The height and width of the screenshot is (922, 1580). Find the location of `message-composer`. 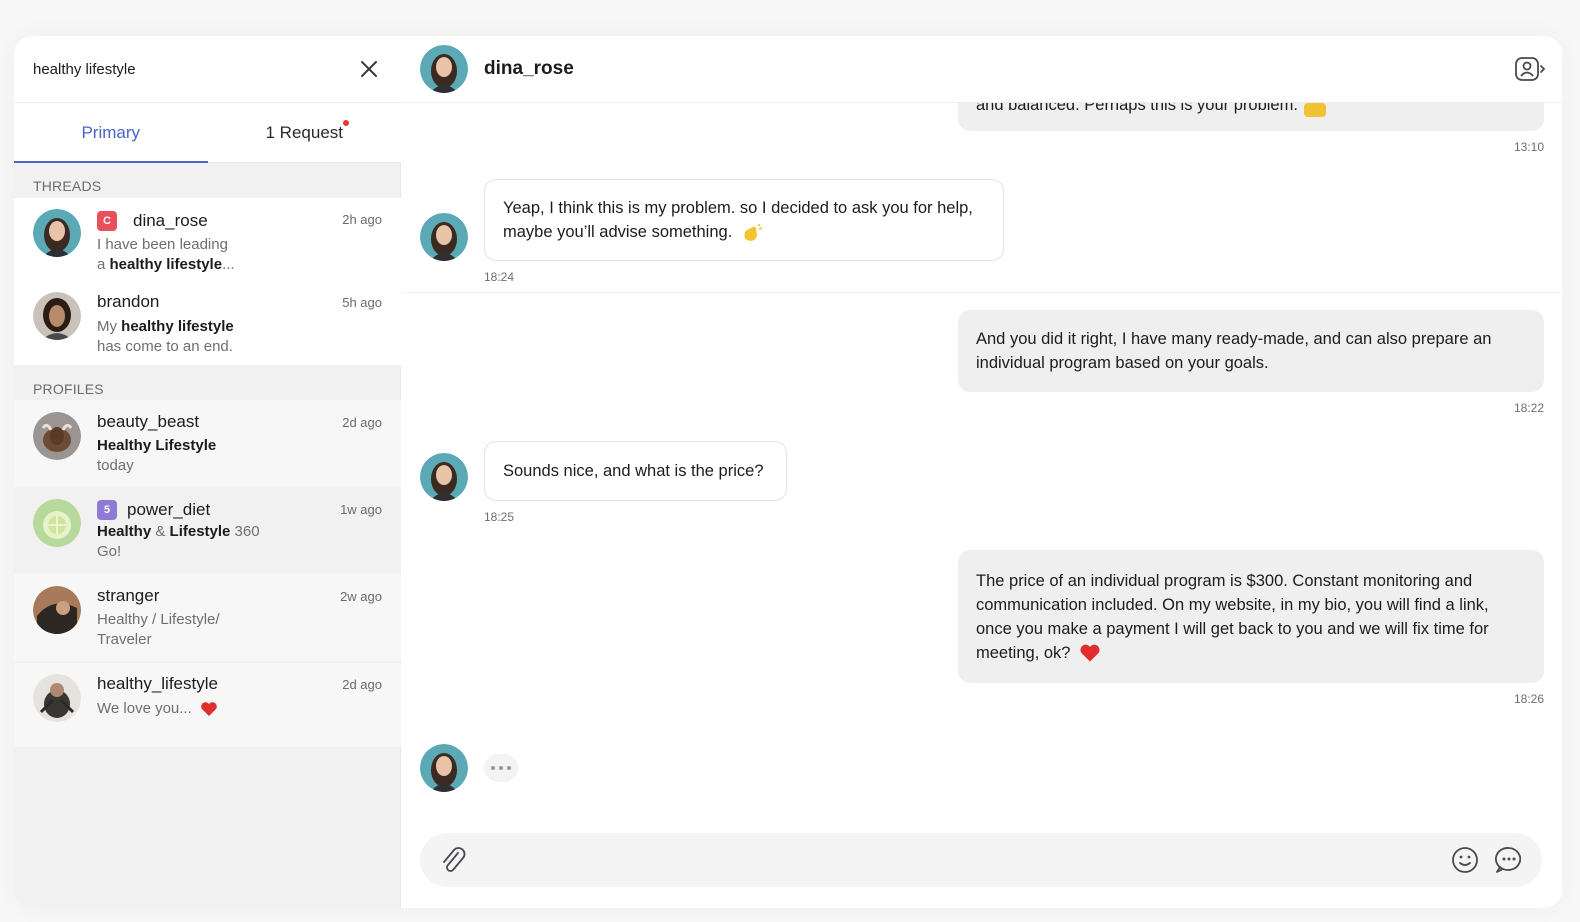

message-composer is located at coordinates (981, 860).